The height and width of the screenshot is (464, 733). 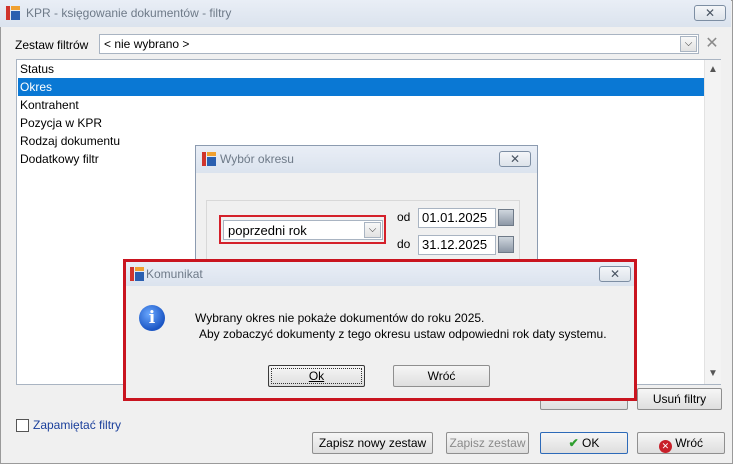 I want to click on filter-set-combo: < nie wybrano > ⌵, so click(x=399, y=44).